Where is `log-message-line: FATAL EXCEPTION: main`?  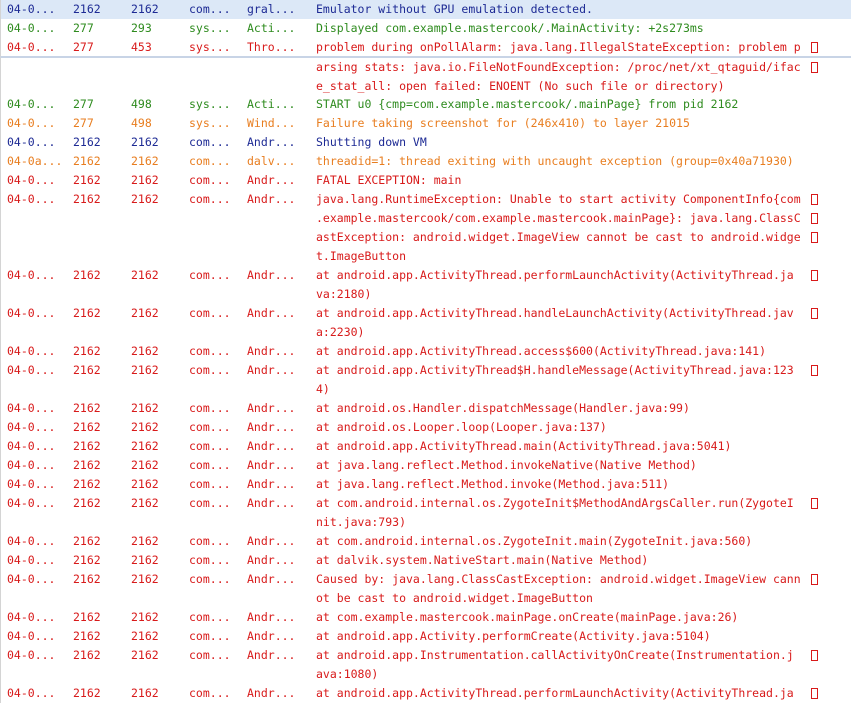
log-message-line: FATAL EXCEPTION: main is located at coordinates (389, 180).